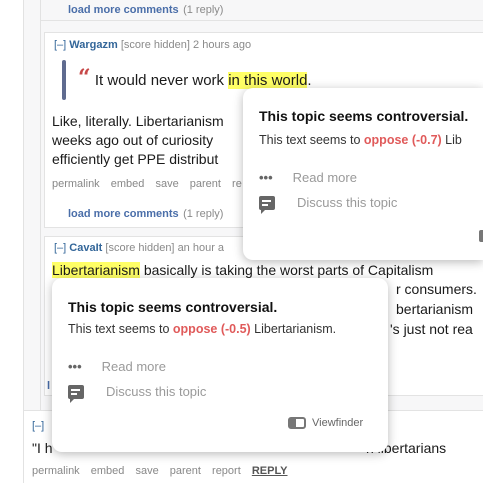 This screenshot has height=483, width=483. What do you see at coordinates (64, 80) in the screenshot?
I see `quote-bar` at bounding box center [64, 80].